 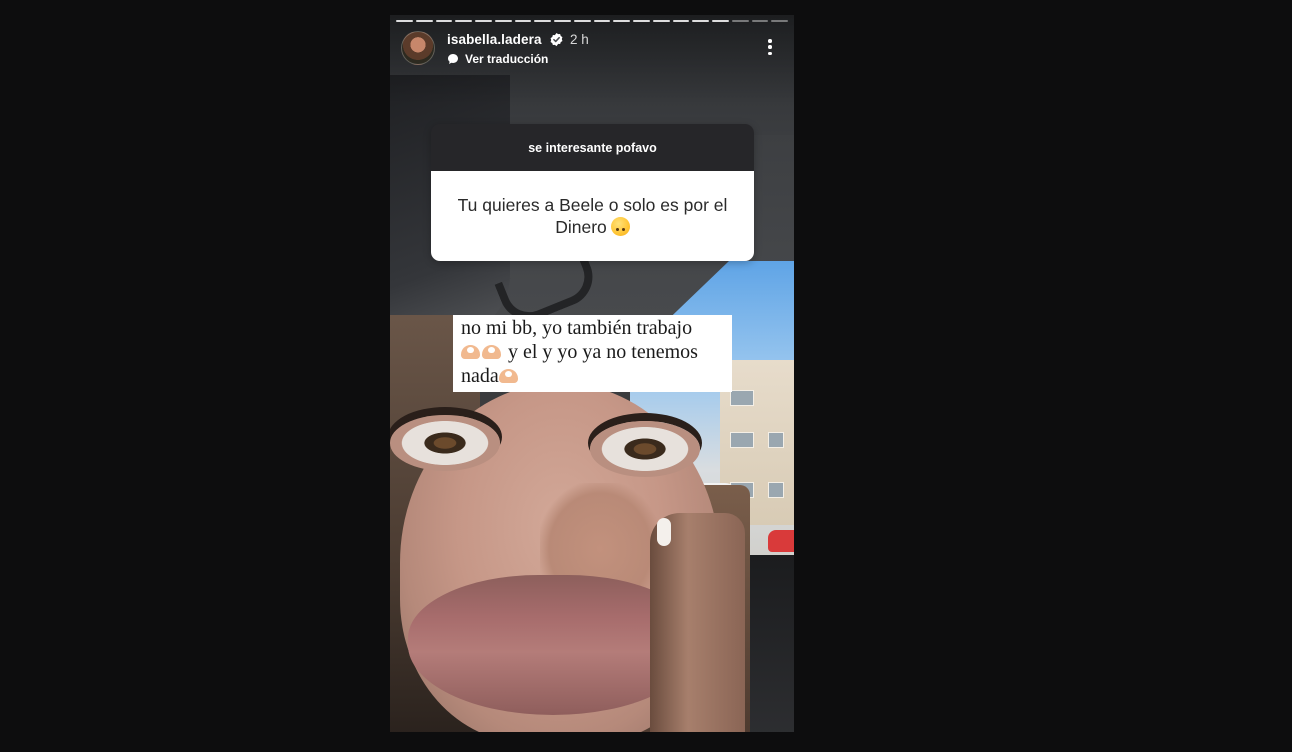 I want to click on verified-badge-icon, so click(x=556, y=39).